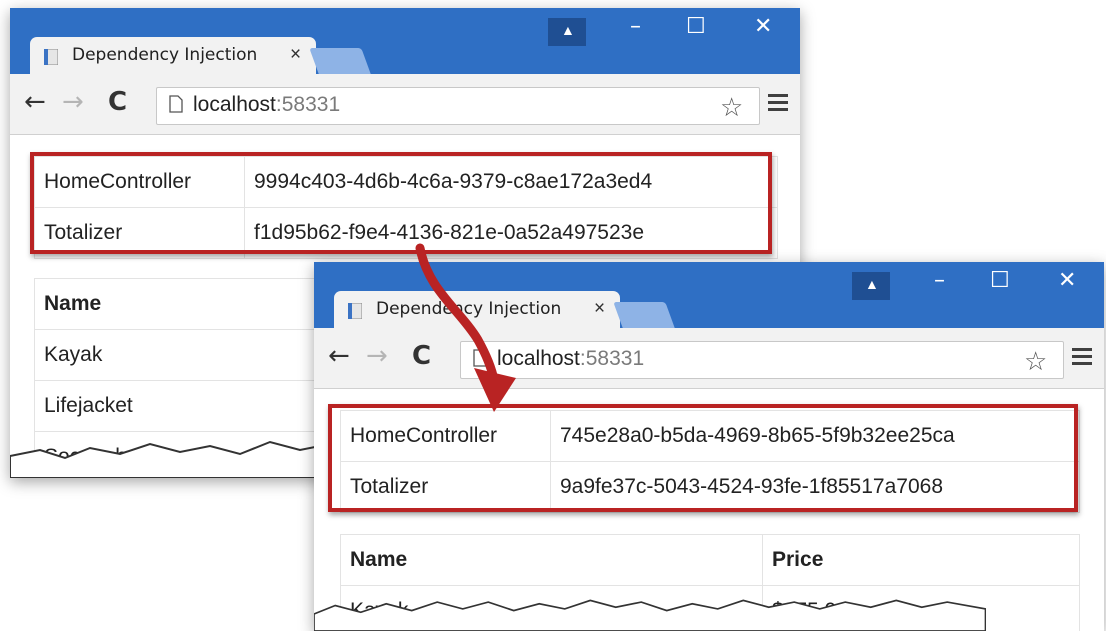  I want to click on browser-tab: Dependency Injection ×, so click(173, 55).